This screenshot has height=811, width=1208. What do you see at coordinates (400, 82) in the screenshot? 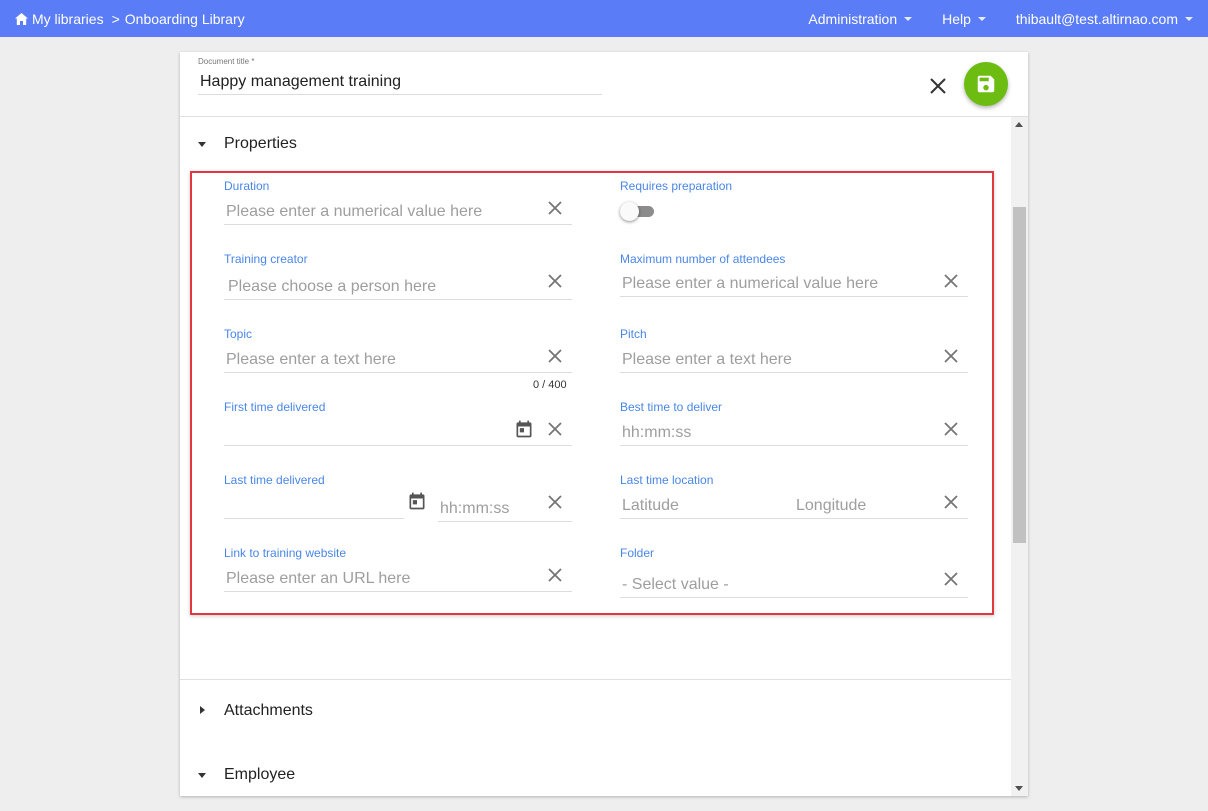
I see `document-title-input` at bounding box center [400, 82].